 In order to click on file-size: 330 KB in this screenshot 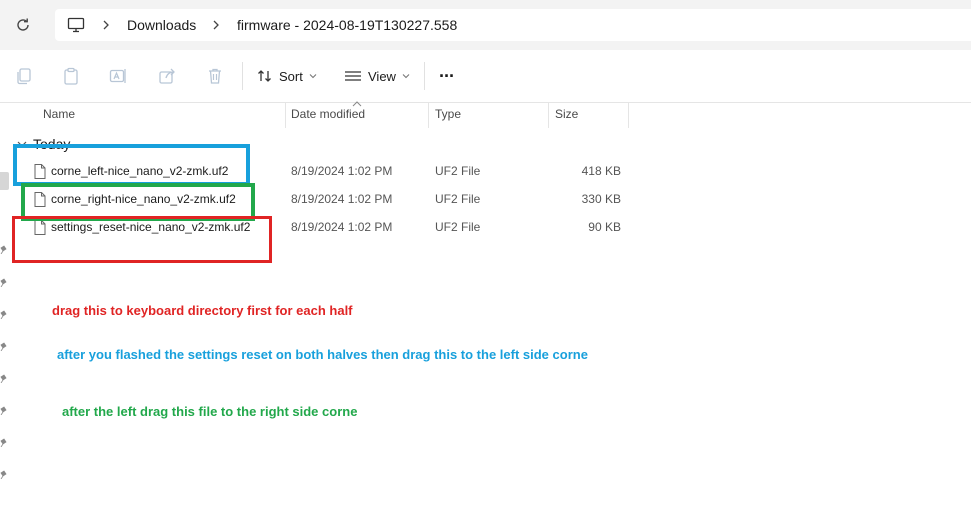, I will do `click(601, 199)`.